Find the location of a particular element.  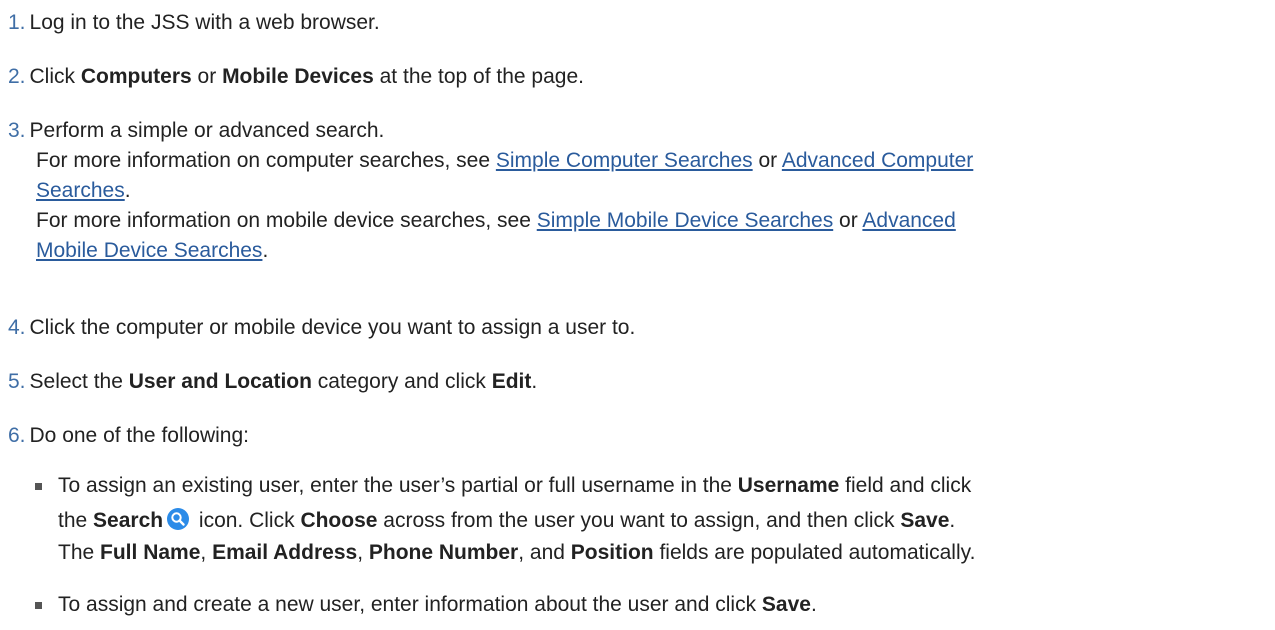

computer-search-note-cont: Searches. is located at coordinates (641, 191).